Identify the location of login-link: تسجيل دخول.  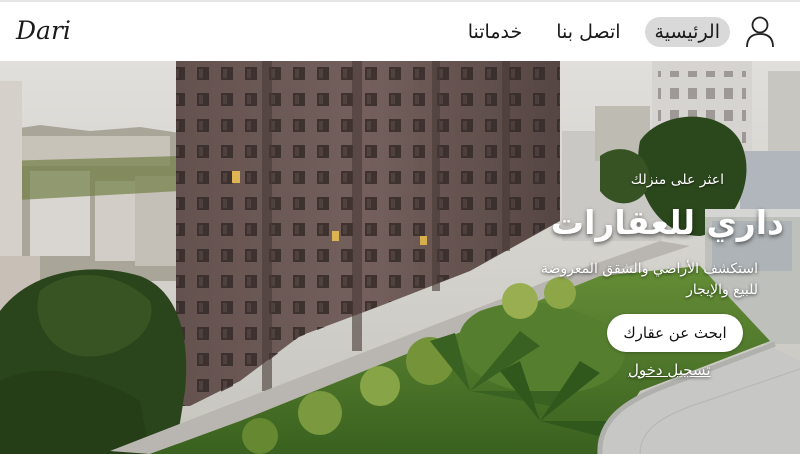
(669, 370).